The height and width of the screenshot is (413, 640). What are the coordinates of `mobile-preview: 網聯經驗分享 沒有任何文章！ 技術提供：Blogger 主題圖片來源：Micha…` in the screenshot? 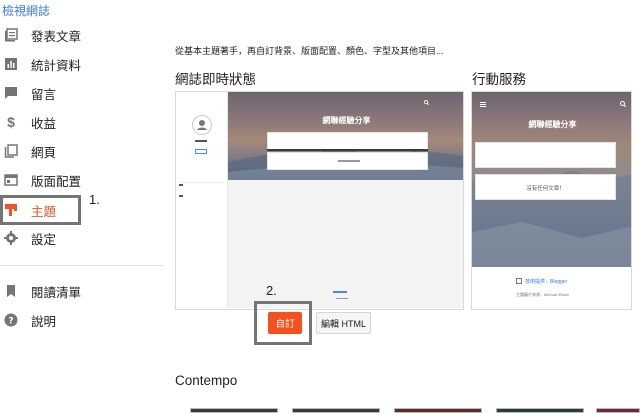 It's located at (551, 200).